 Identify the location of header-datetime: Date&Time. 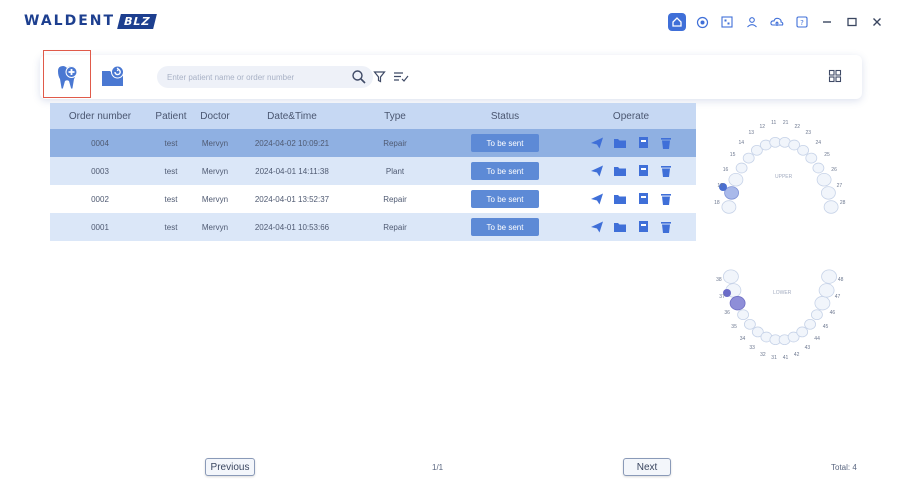
(292, 116).